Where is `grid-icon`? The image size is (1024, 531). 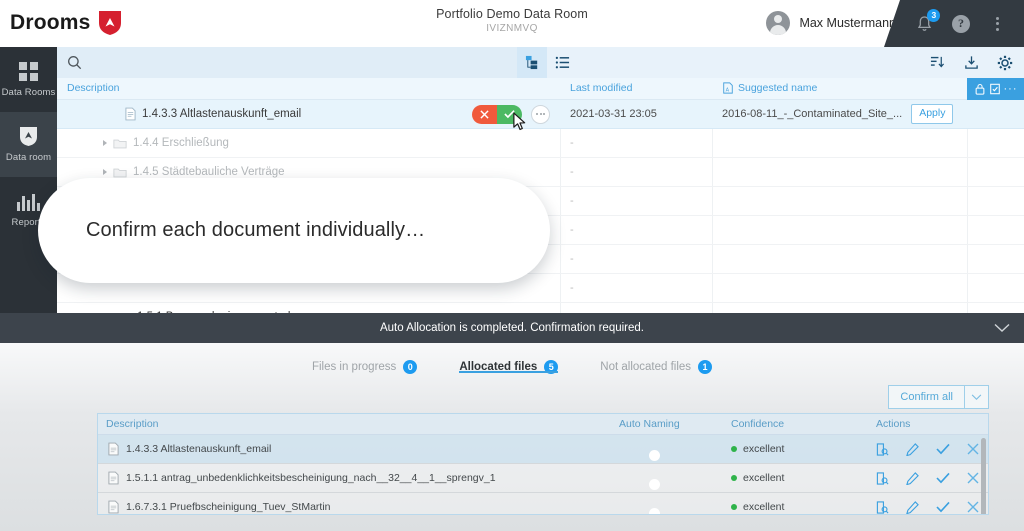 grid-icon is located at coordinates (28, 71).